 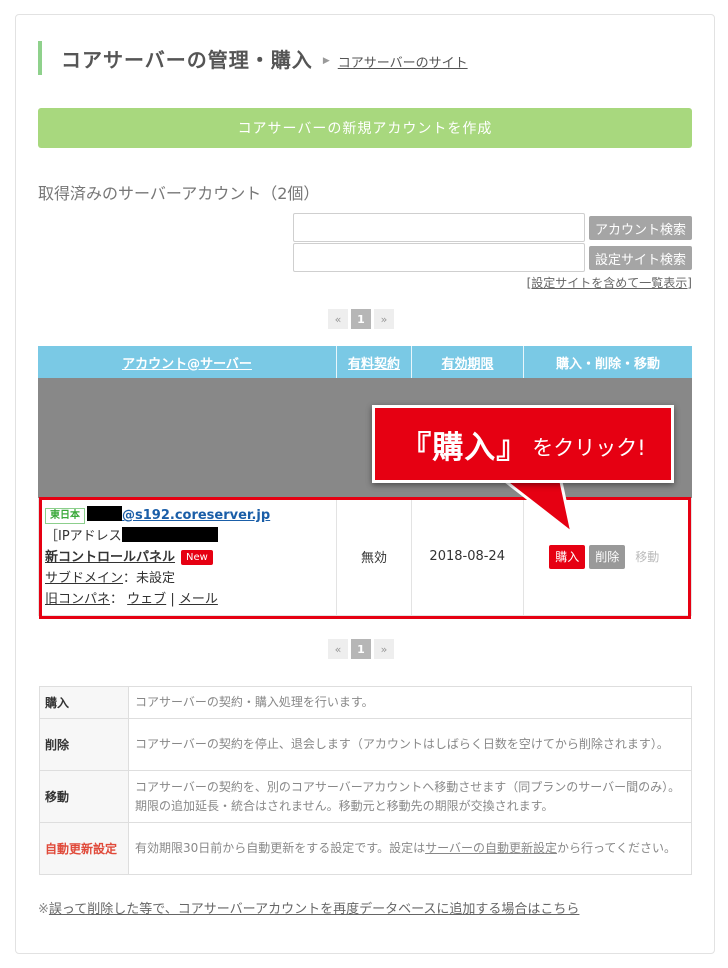 What do you see at coordinates (84, 796) in the screenshot?
I see `desc-key: 移動` at bounding box center [84, 796].